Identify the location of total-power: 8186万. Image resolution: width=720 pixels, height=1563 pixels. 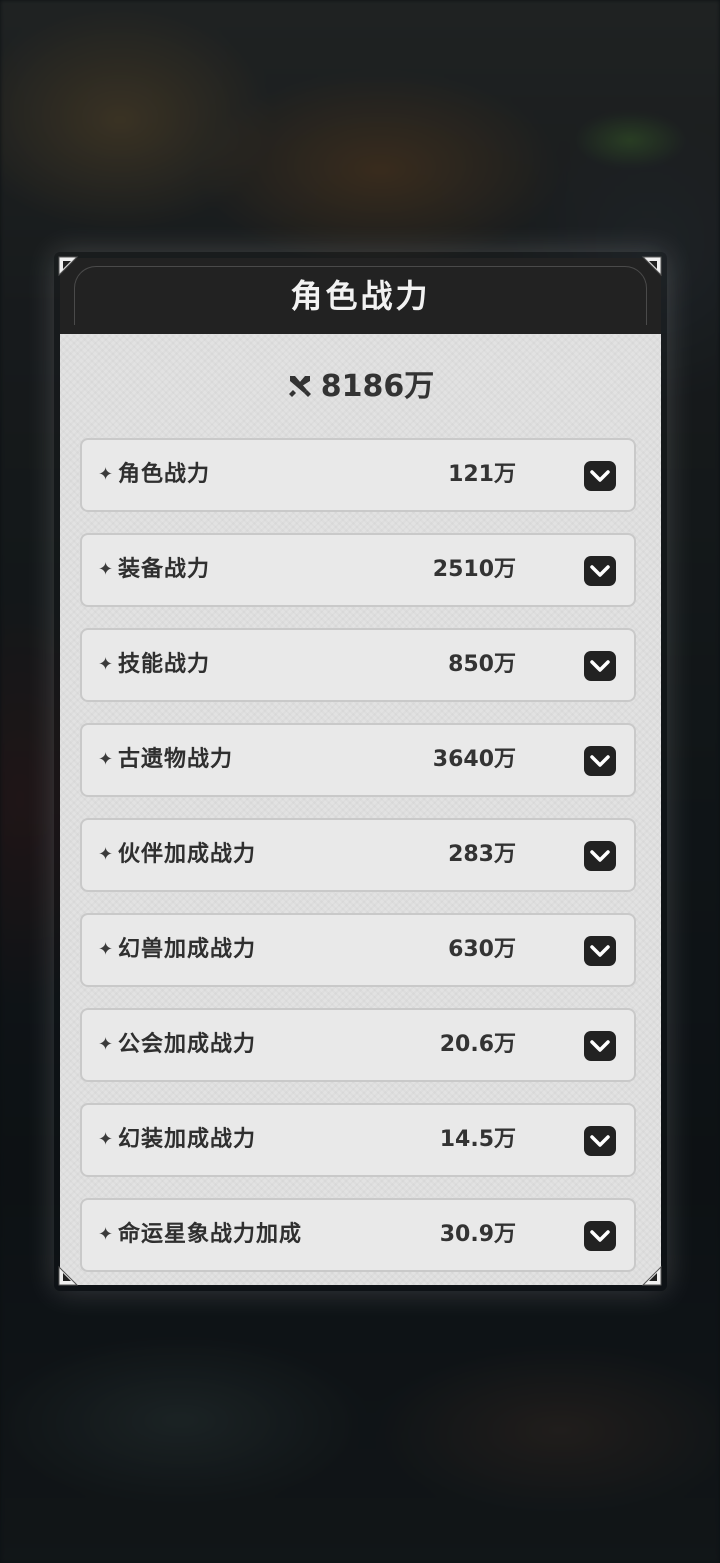
(360, 387).